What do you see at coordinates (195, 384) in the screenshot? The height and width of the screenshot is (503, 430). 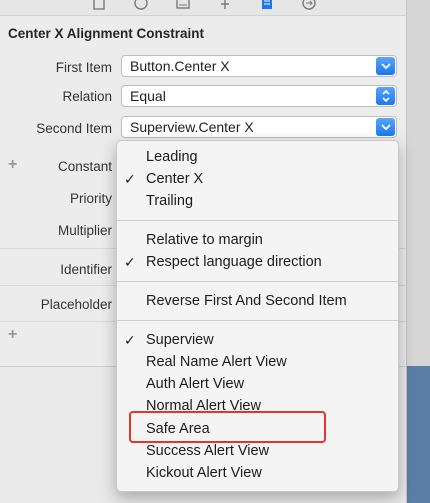 I see `menu-item-auth-alert-view: Auth Alert View` at bounding box center [195, 384].